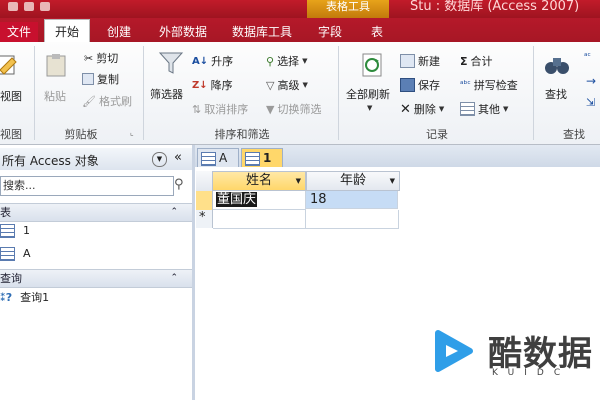 The image size is (600, 400). I want to click on more-button: 其他 ▼, so click(484, 109).